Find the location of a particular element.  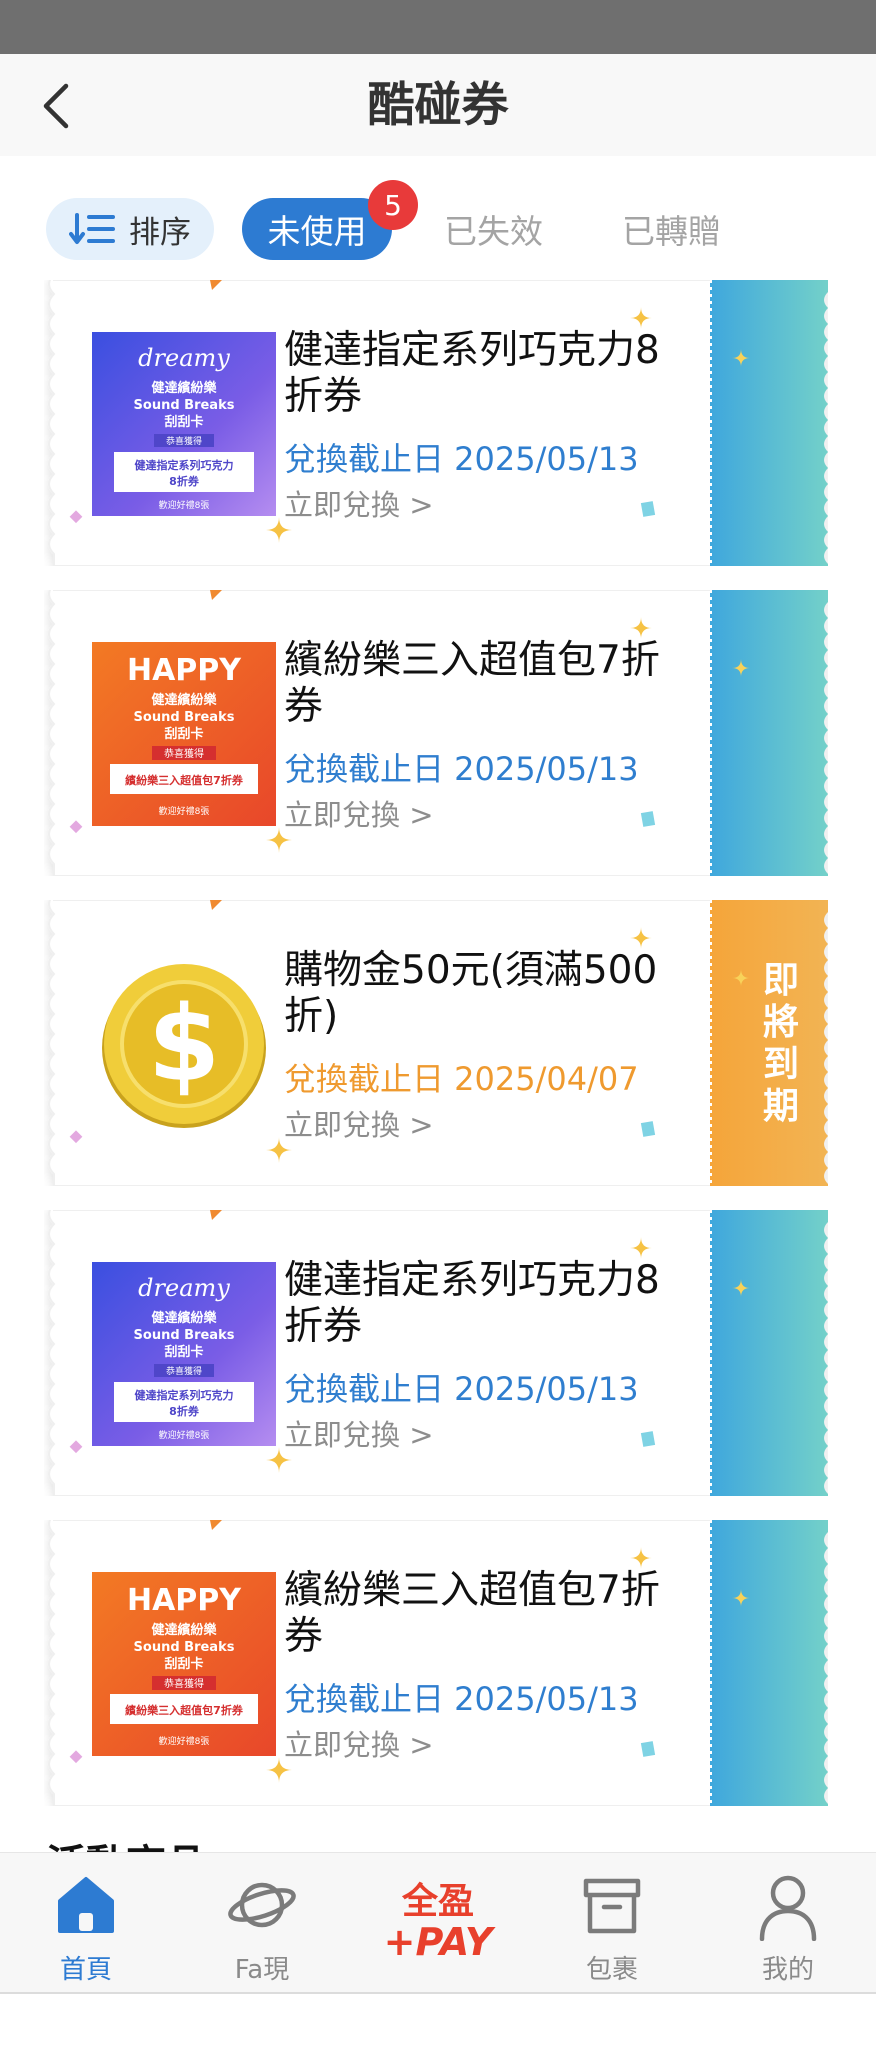

nav-package: 包裹 is located at coordinates (612, 1923).